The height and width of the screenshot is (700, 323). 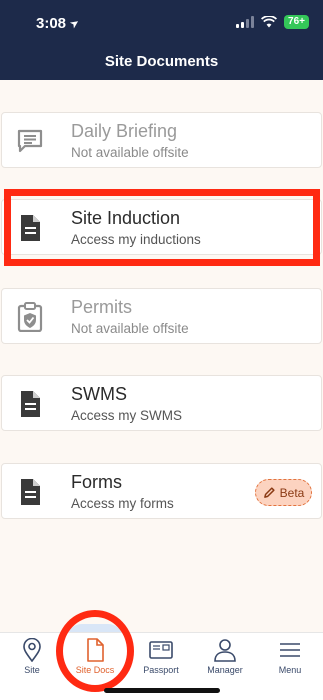 What do you see at coordinates (161, 316) in the screenshot?
I see `card-permits: Permits Not available offsite` at bounding box center [161, 316].